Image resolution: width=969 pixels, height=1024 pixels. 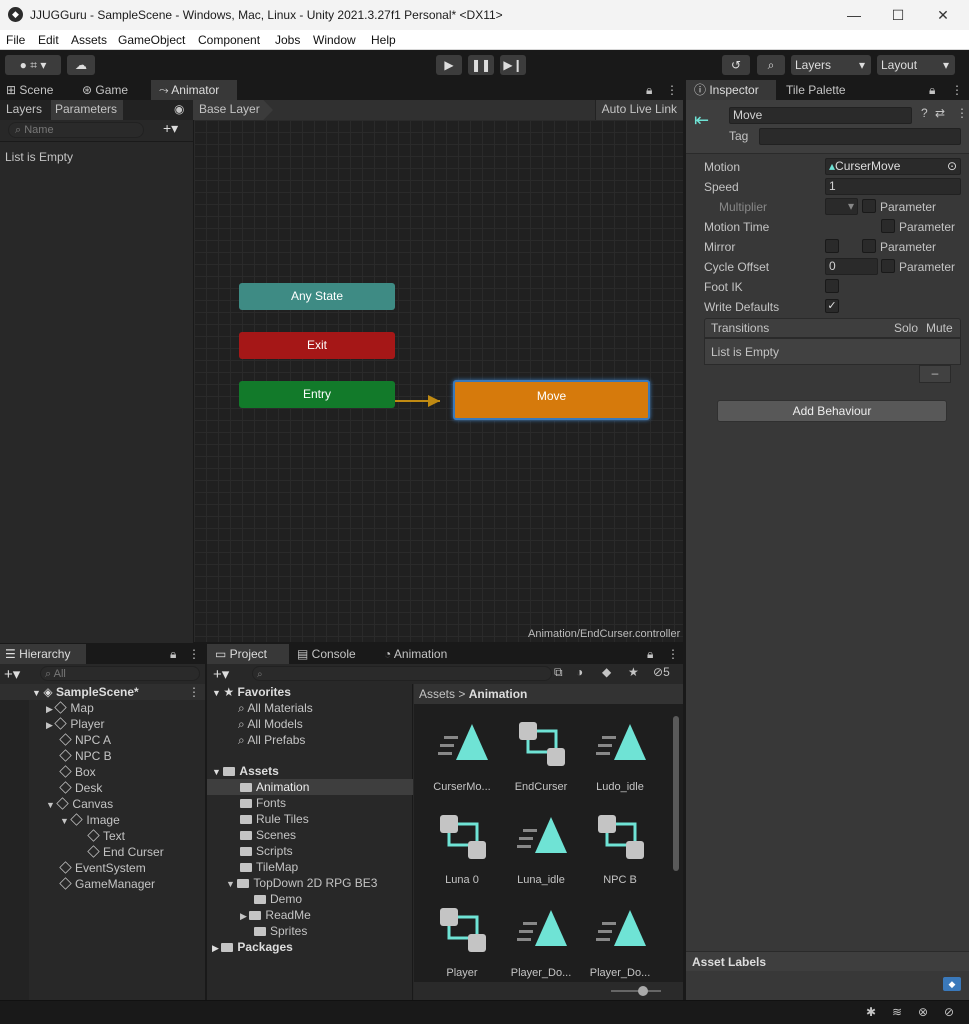 What do you see at coordinates (251, 692) in the screenshot?
I see `favorites-folder: ▼ ★ Favorites` at bounding box center [251, 692].